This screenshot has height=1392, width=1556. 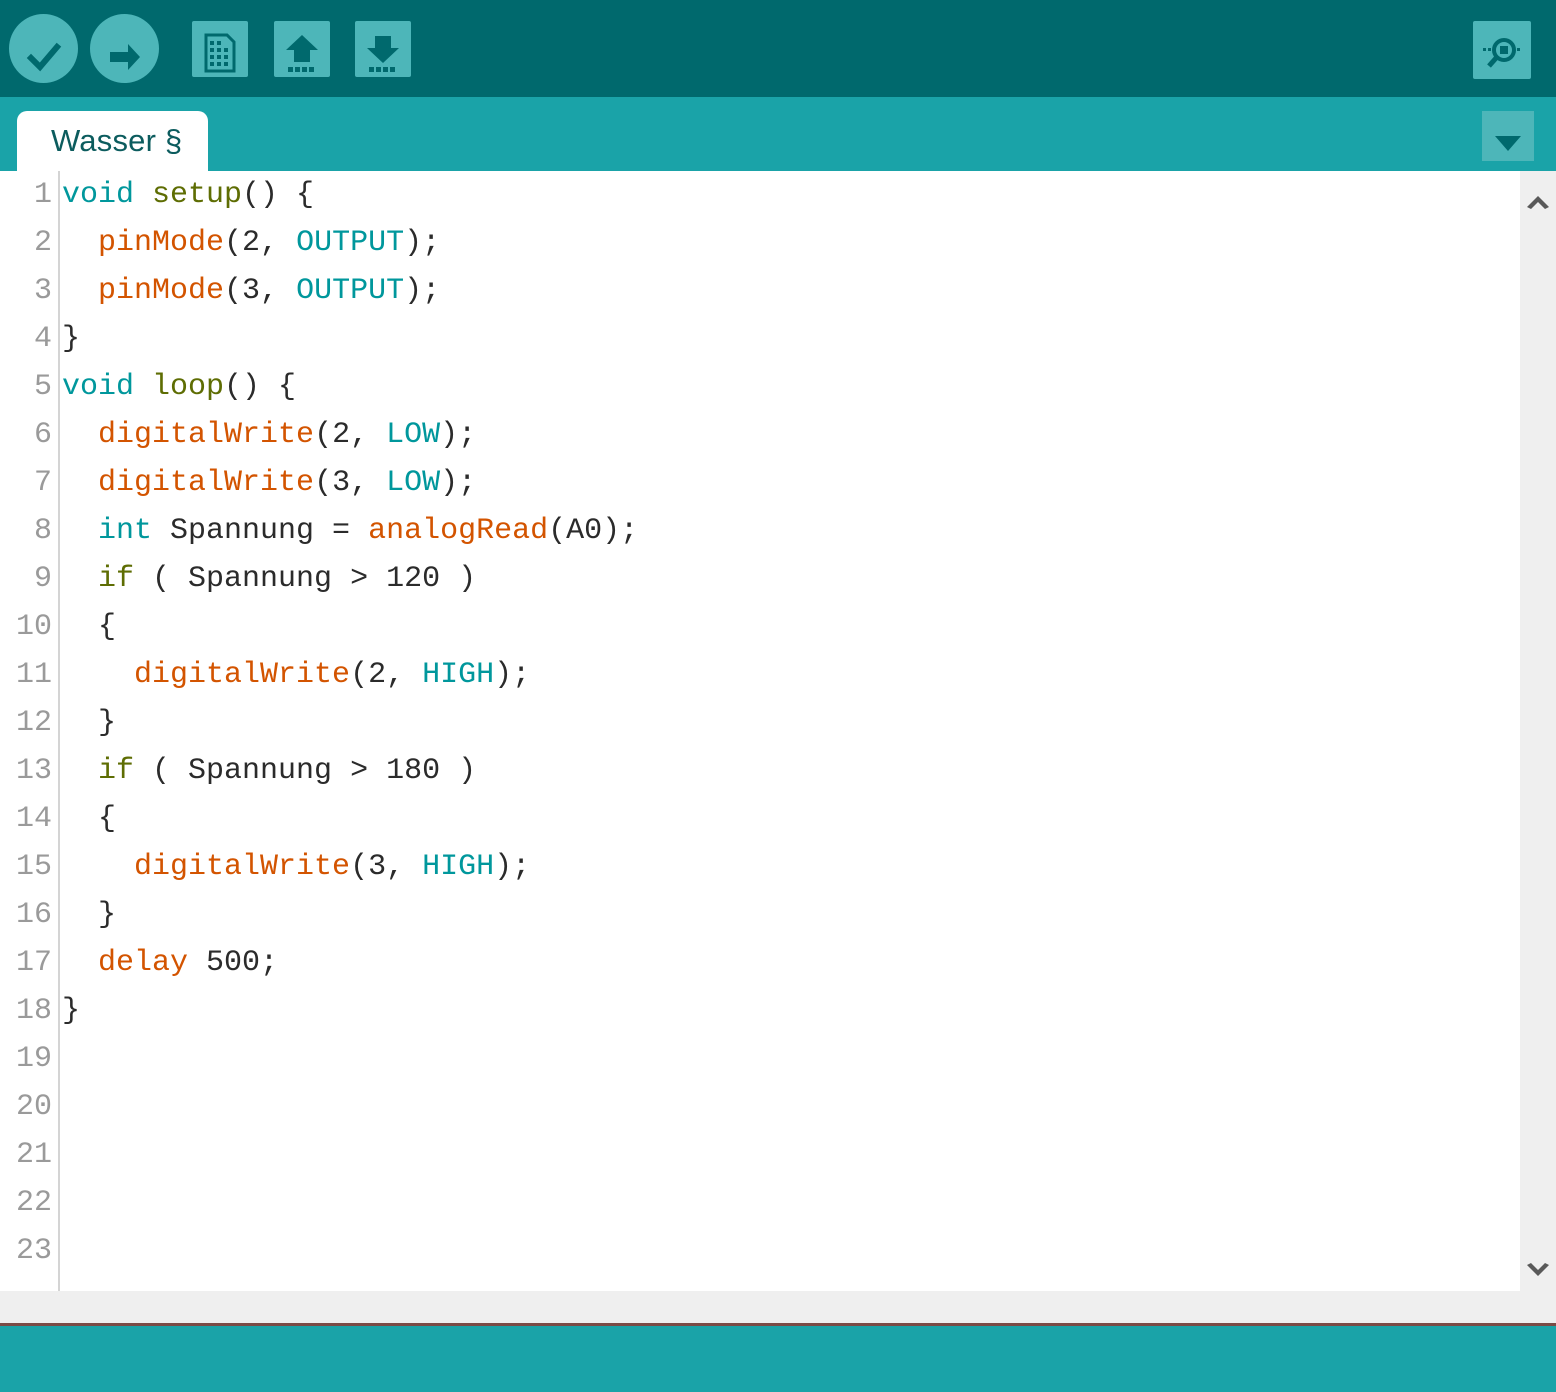 What do you see at coordinates (269, 483) in the screenshot?
I see `line-text: digitalWrite(3, LOW);` at bounding box center [269, 483].